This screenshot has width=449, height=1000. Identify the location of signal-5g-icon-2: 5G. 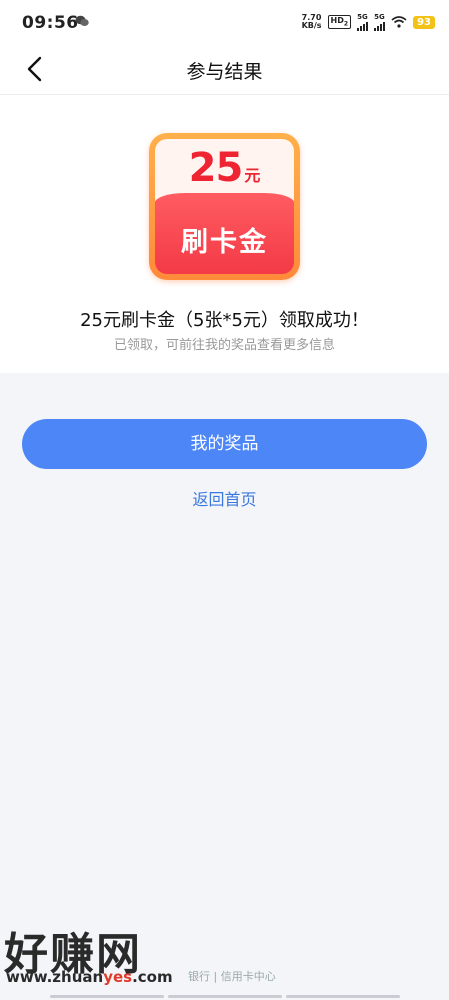
(380, 22).